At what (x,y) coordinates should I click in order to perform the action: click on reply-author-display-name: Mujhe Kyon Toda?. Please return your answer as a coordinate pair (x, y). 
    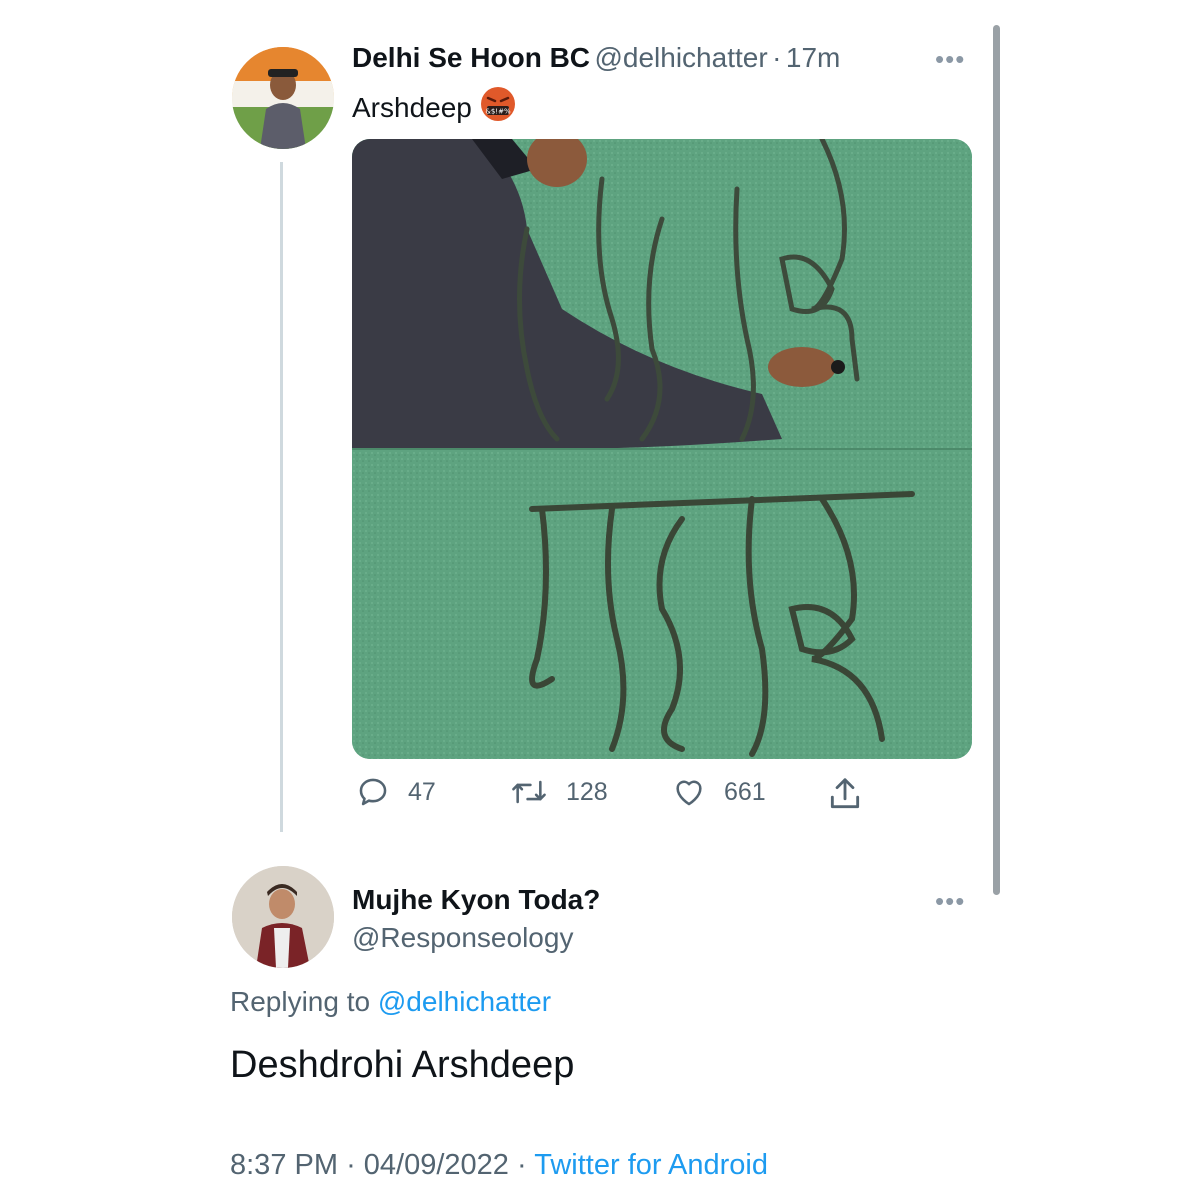
    Looking at the image, I should click on (476, 900).